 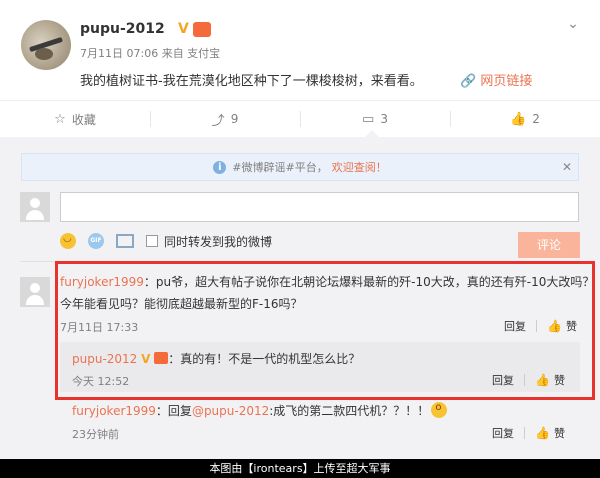 I want to click on author-avatar, so click(x=46, y=45).